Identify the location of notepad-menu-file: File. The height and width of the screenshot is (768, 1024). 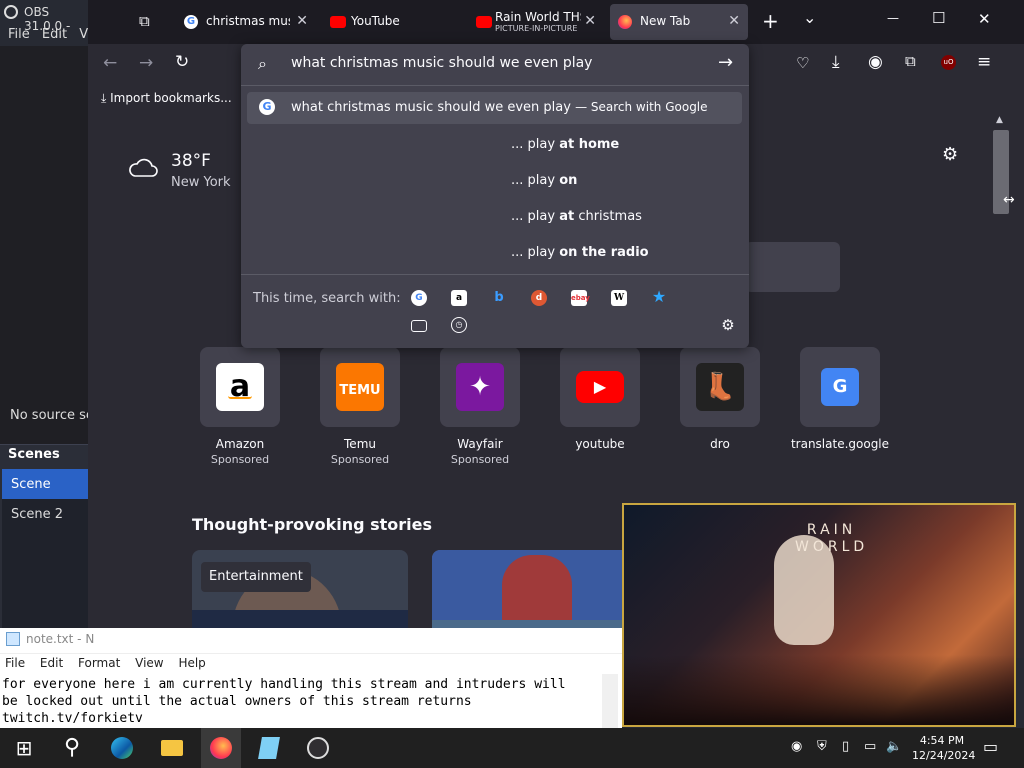
(15, 663).